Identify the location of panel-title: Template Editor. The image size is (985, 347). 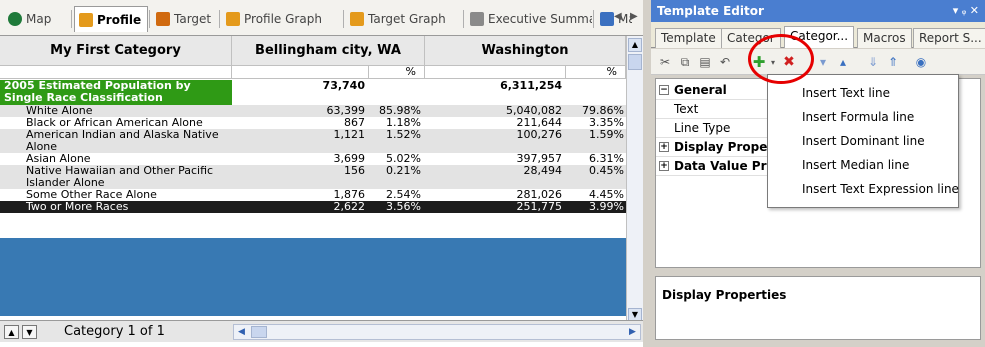
(818, 11).